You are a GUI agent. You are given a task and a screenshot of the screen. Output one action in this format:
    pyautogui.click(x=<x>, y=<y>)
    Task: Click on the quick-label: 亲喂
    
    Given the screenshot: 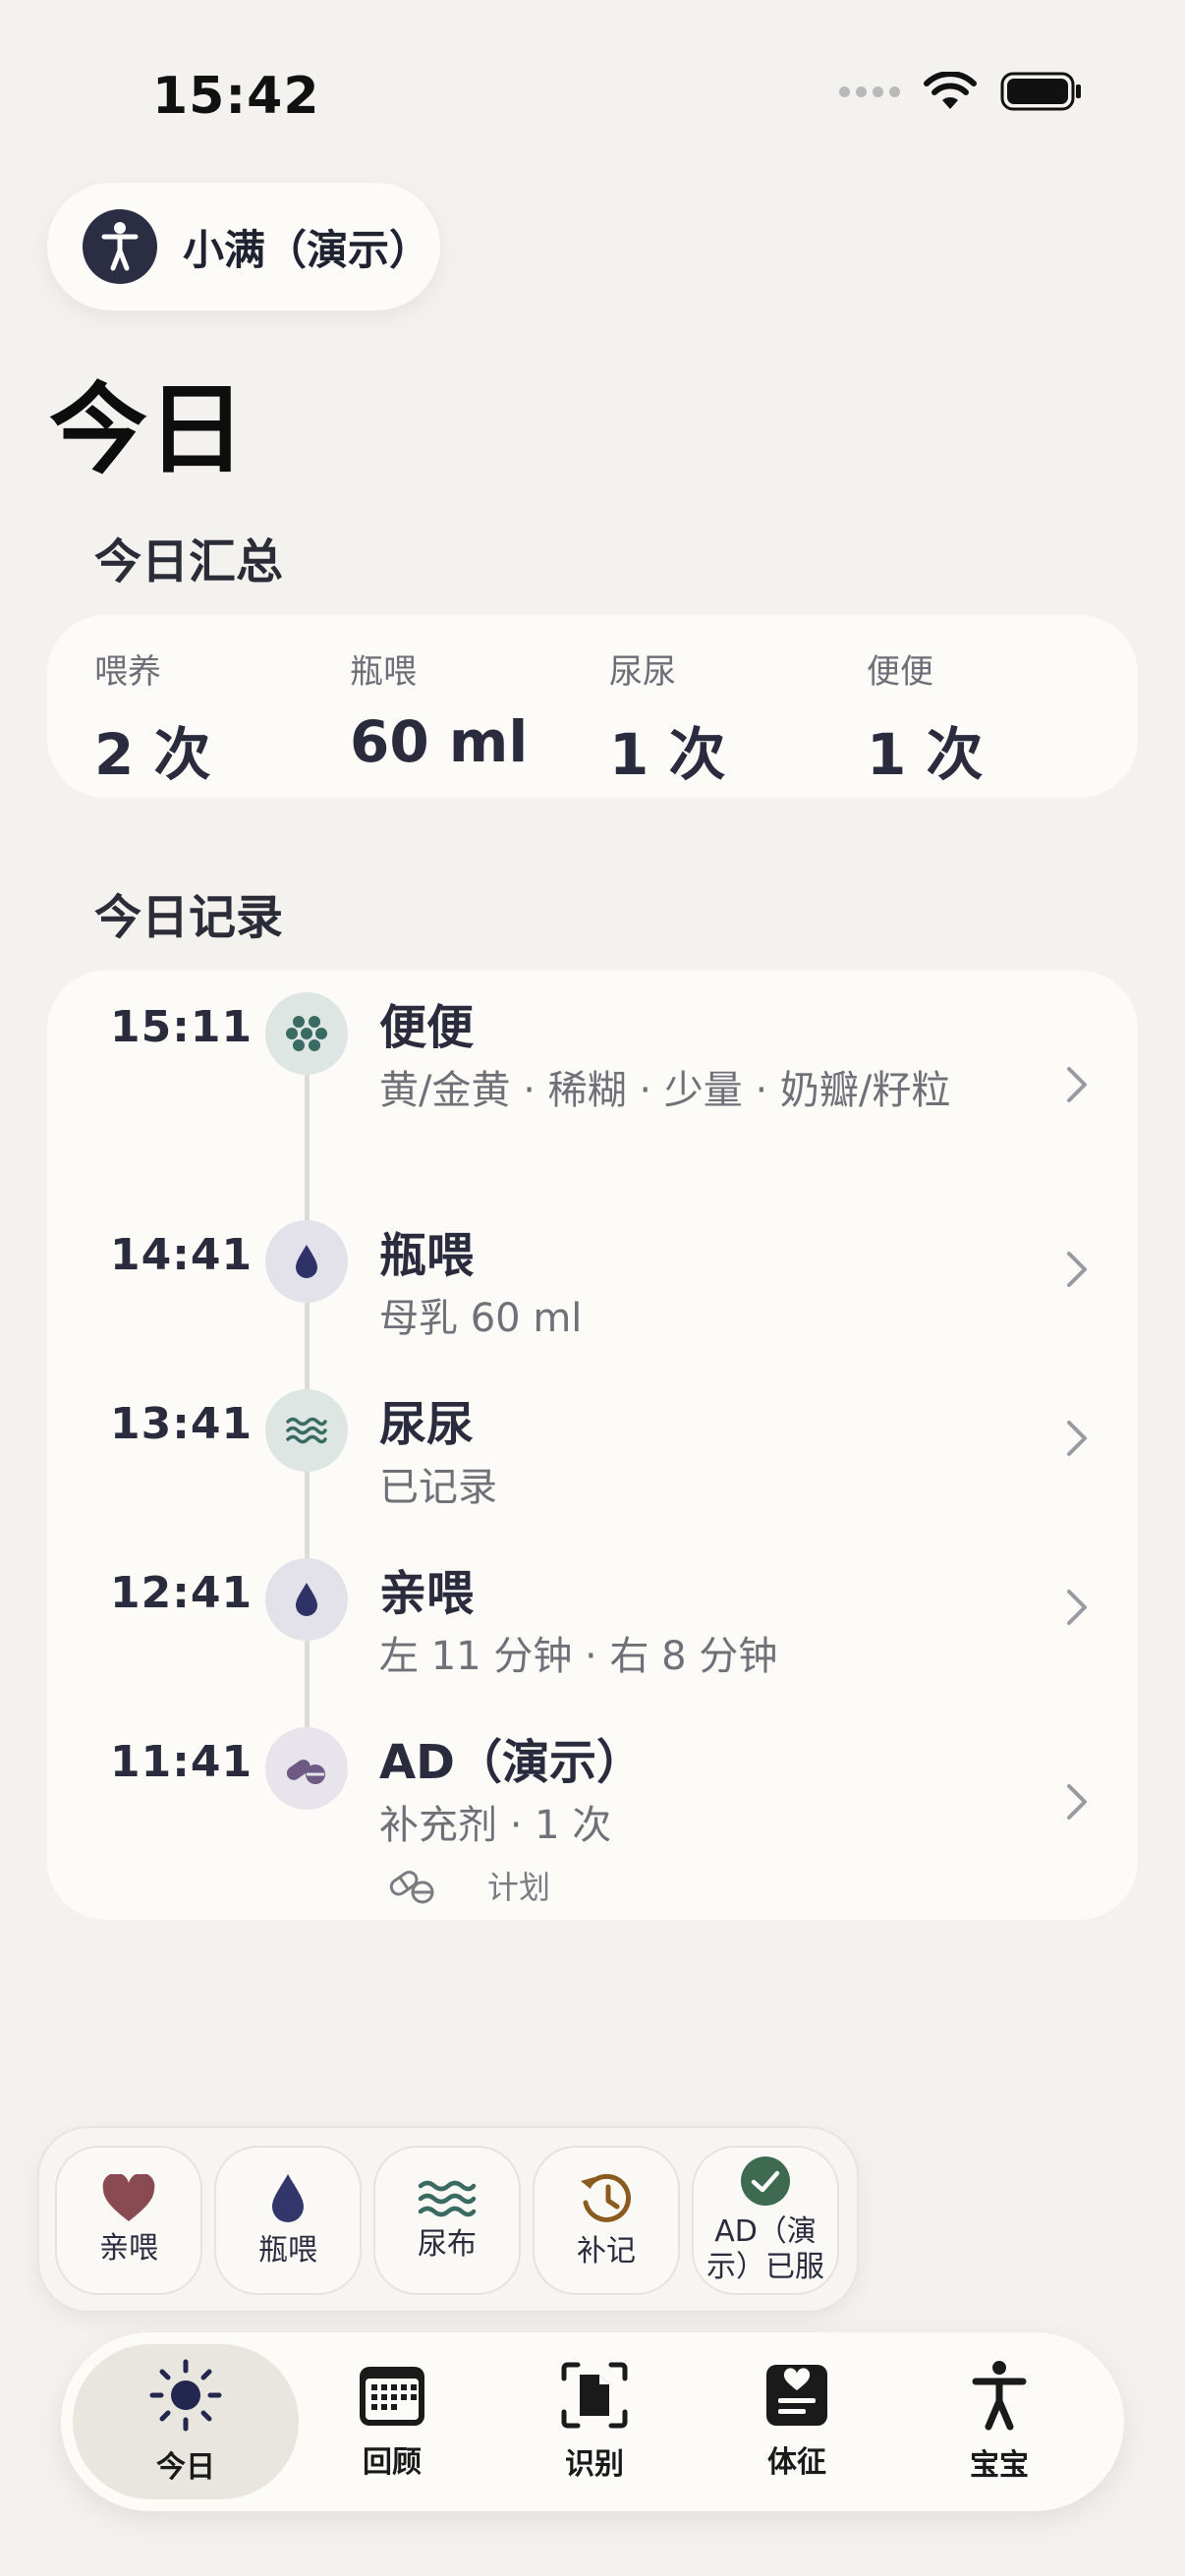 What is the action you would take?
    pyautogui.click(x=129, y=2248)
    